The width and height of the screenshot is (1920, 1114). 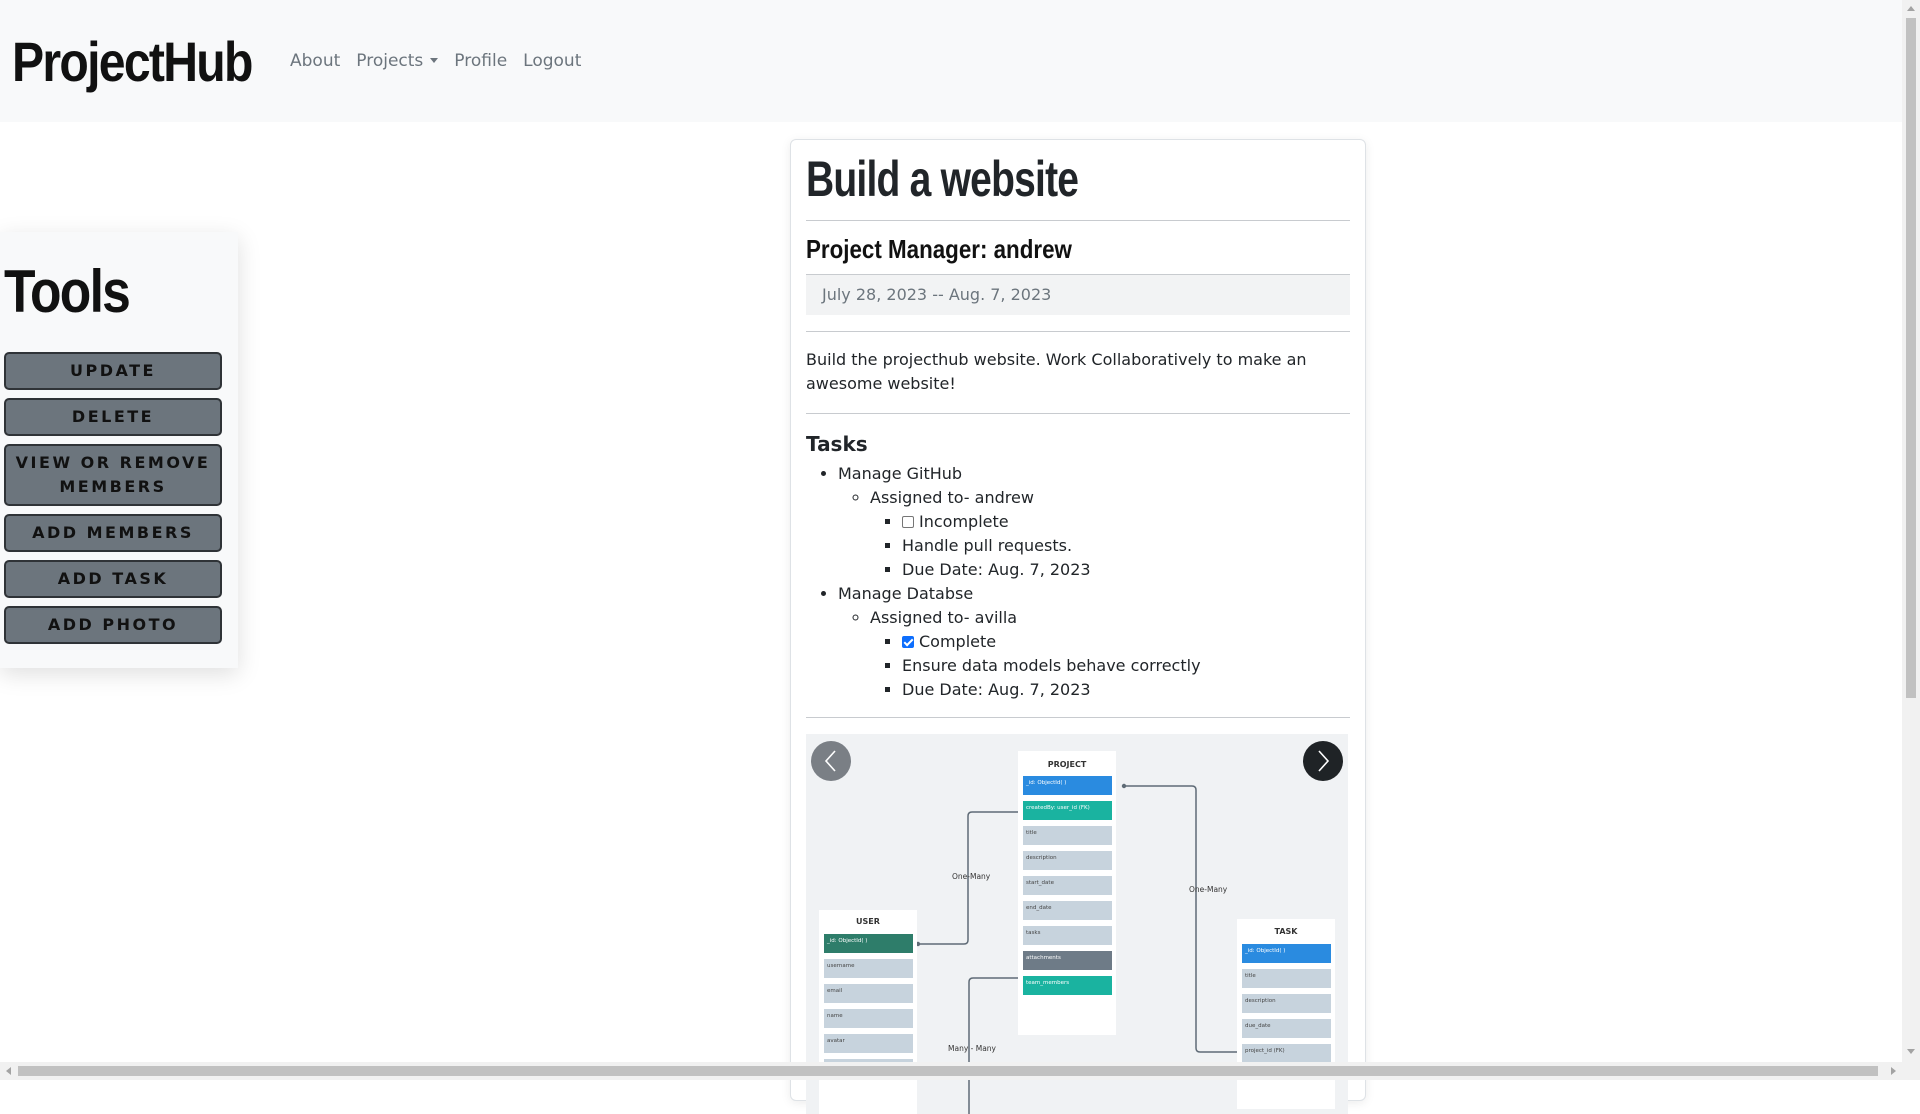 I want to click on task-status: Complete, so click(x=1126, y=642).